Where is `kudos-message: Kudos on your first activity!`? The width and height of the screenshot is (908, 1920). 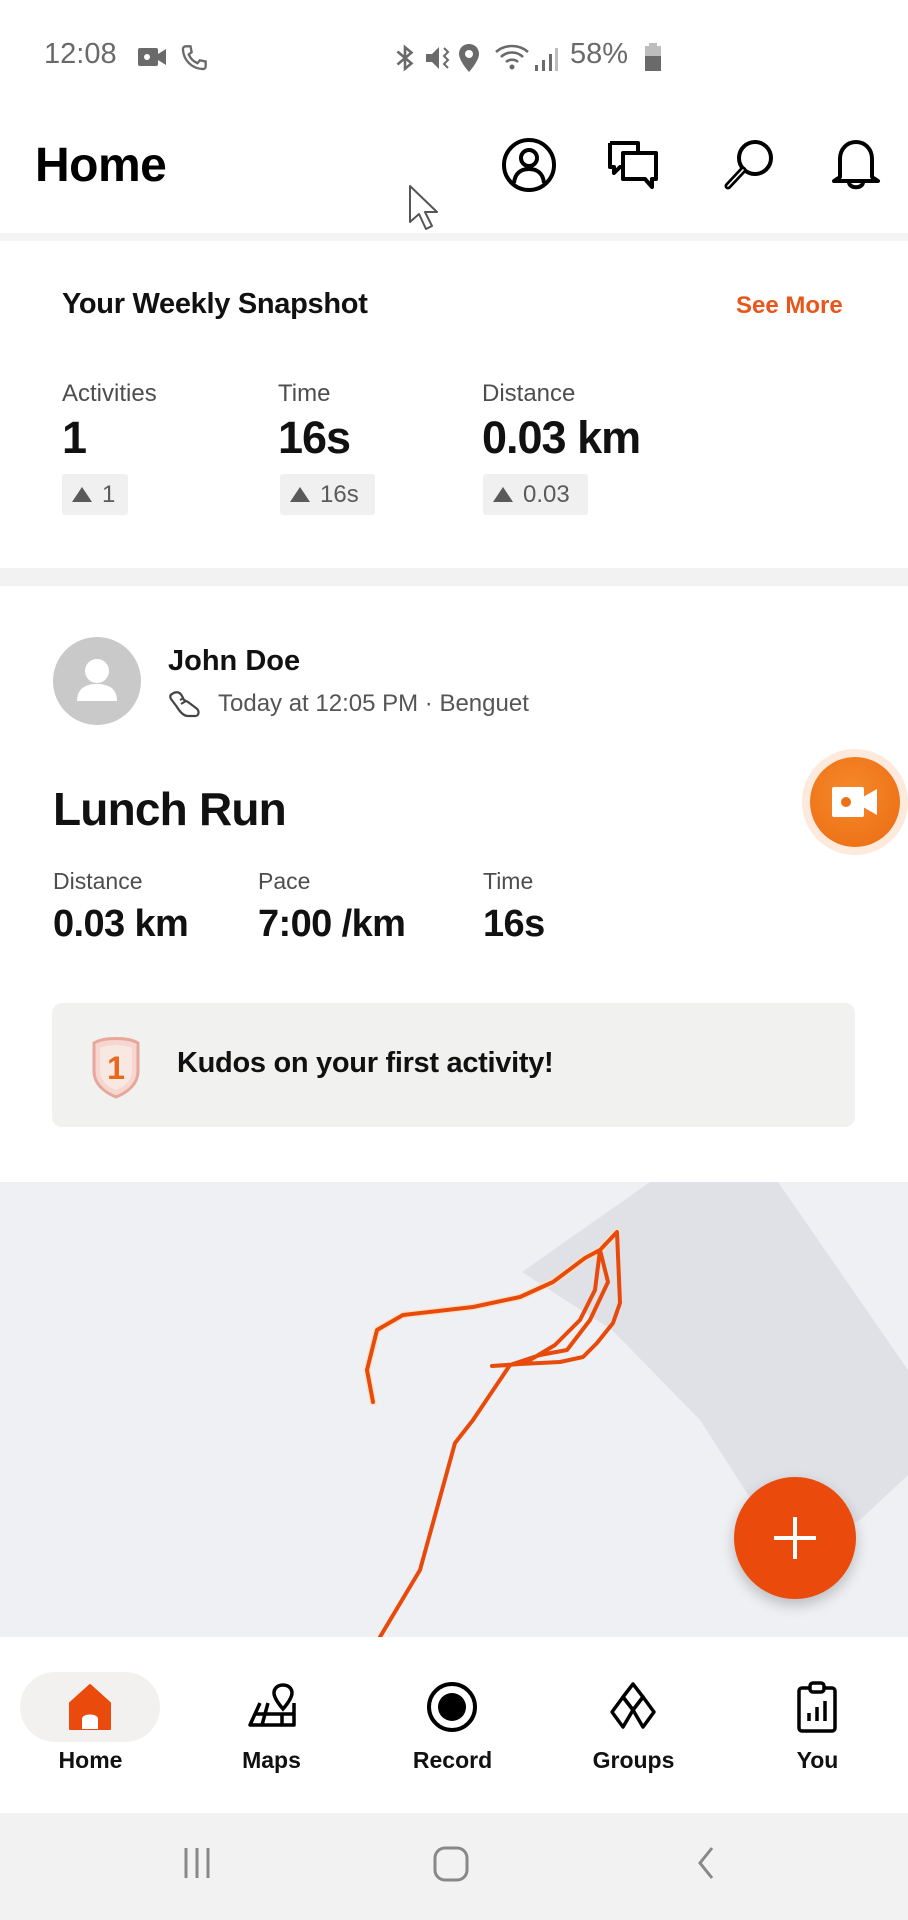
kudos-message: Kudos on your first activity! is located at coordinates (365, 1063).